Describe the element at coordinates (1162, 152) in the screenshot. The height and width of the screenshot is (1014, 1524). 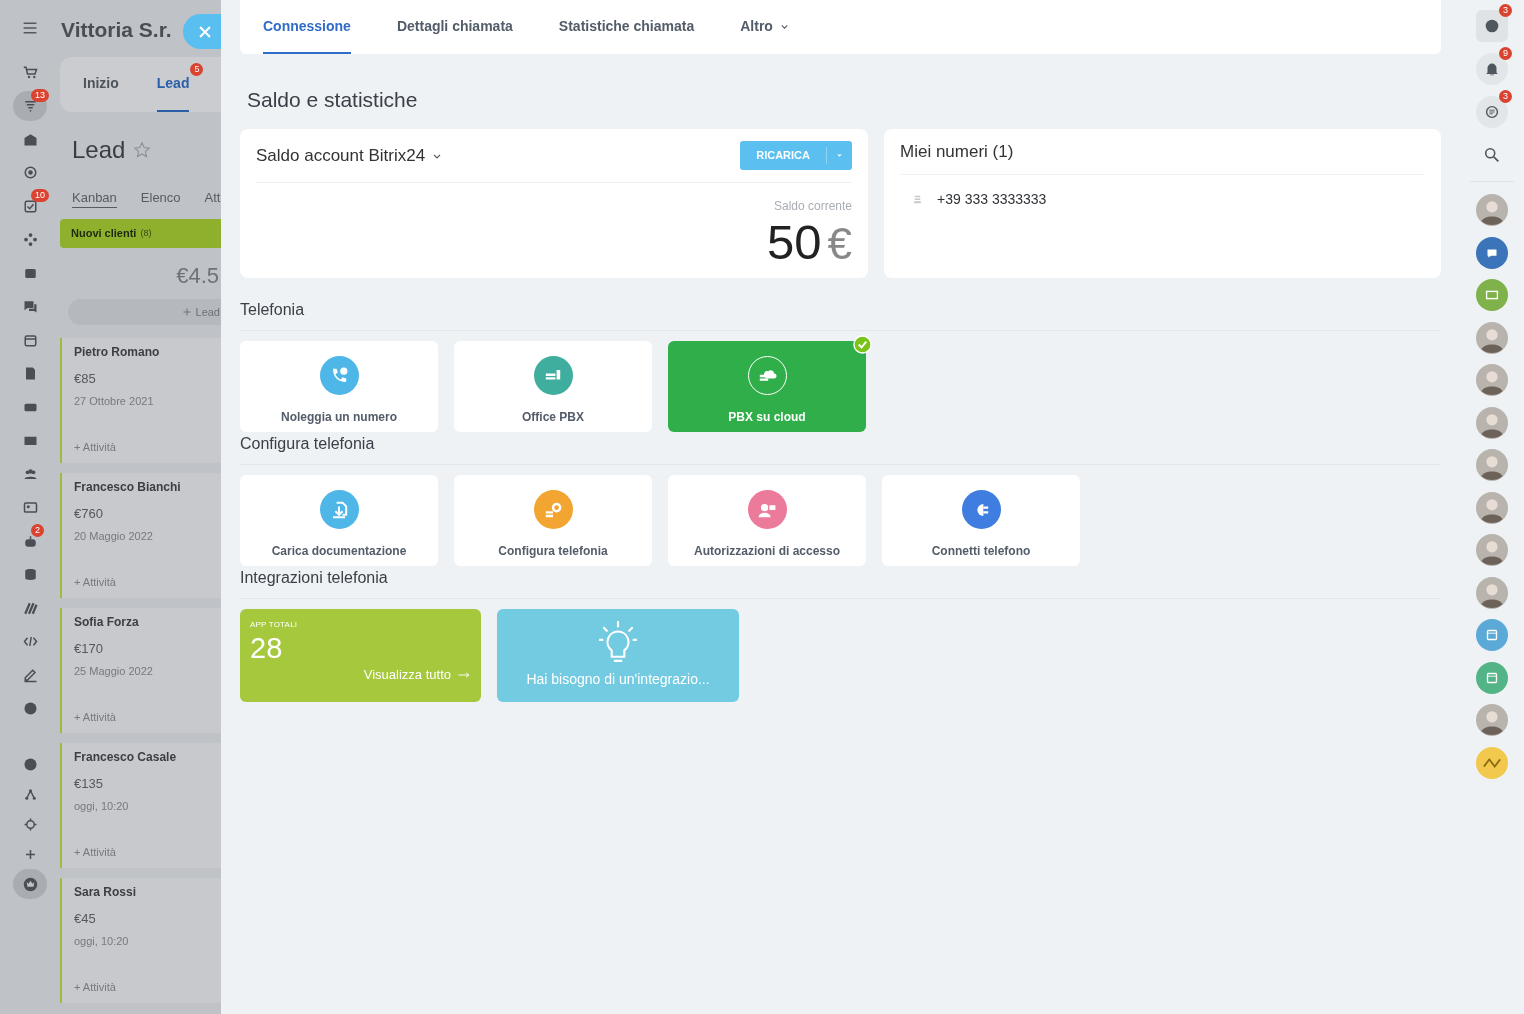
I see `card-title: Miei numeri (1)` at that location.